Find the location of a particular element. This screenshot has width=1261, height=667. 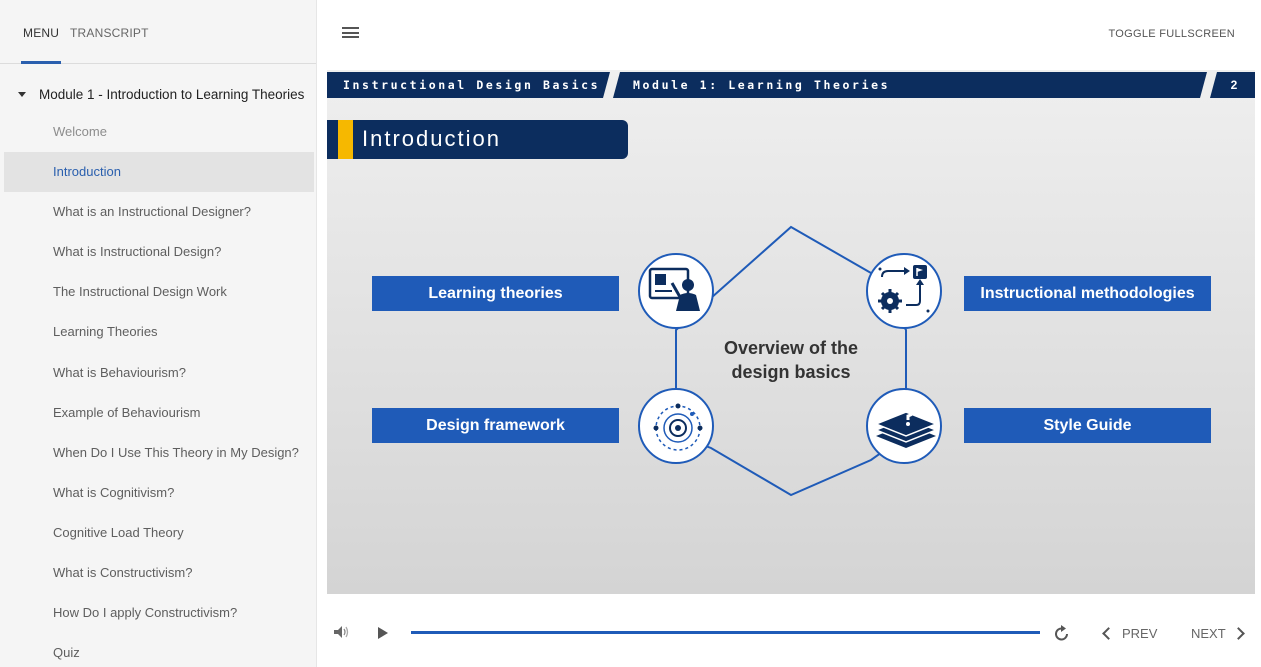

caret-down-icon is located at coordinates (22, 94).